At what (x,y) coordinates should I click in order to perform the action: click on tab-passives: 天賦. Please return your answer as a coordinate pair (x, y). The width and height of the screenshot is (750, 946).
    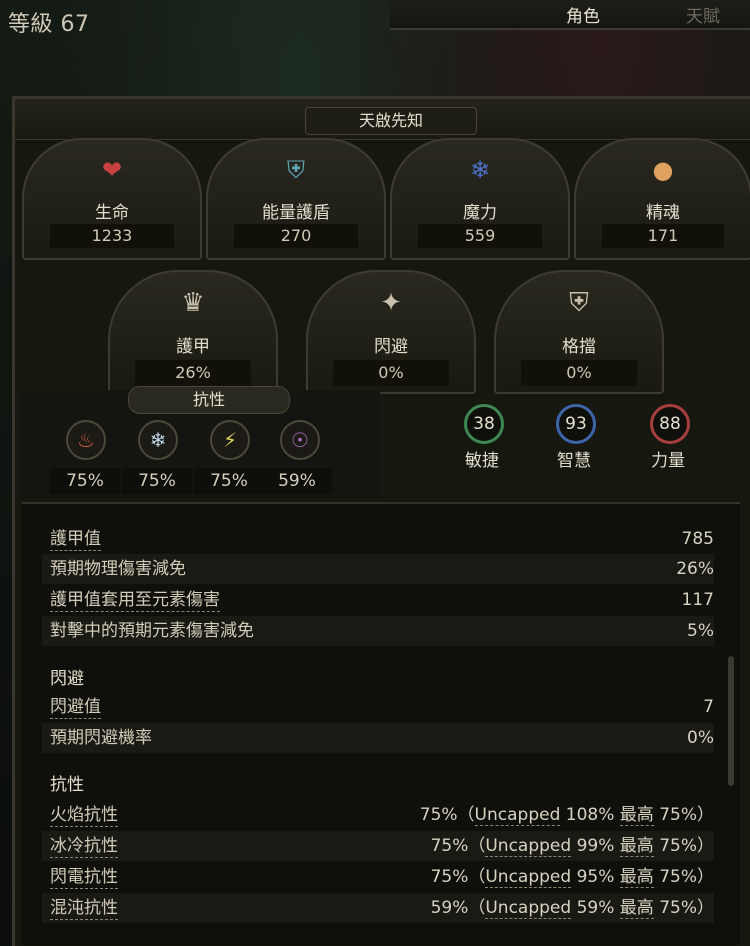
    Looking at the image, I should click on (703, 14).